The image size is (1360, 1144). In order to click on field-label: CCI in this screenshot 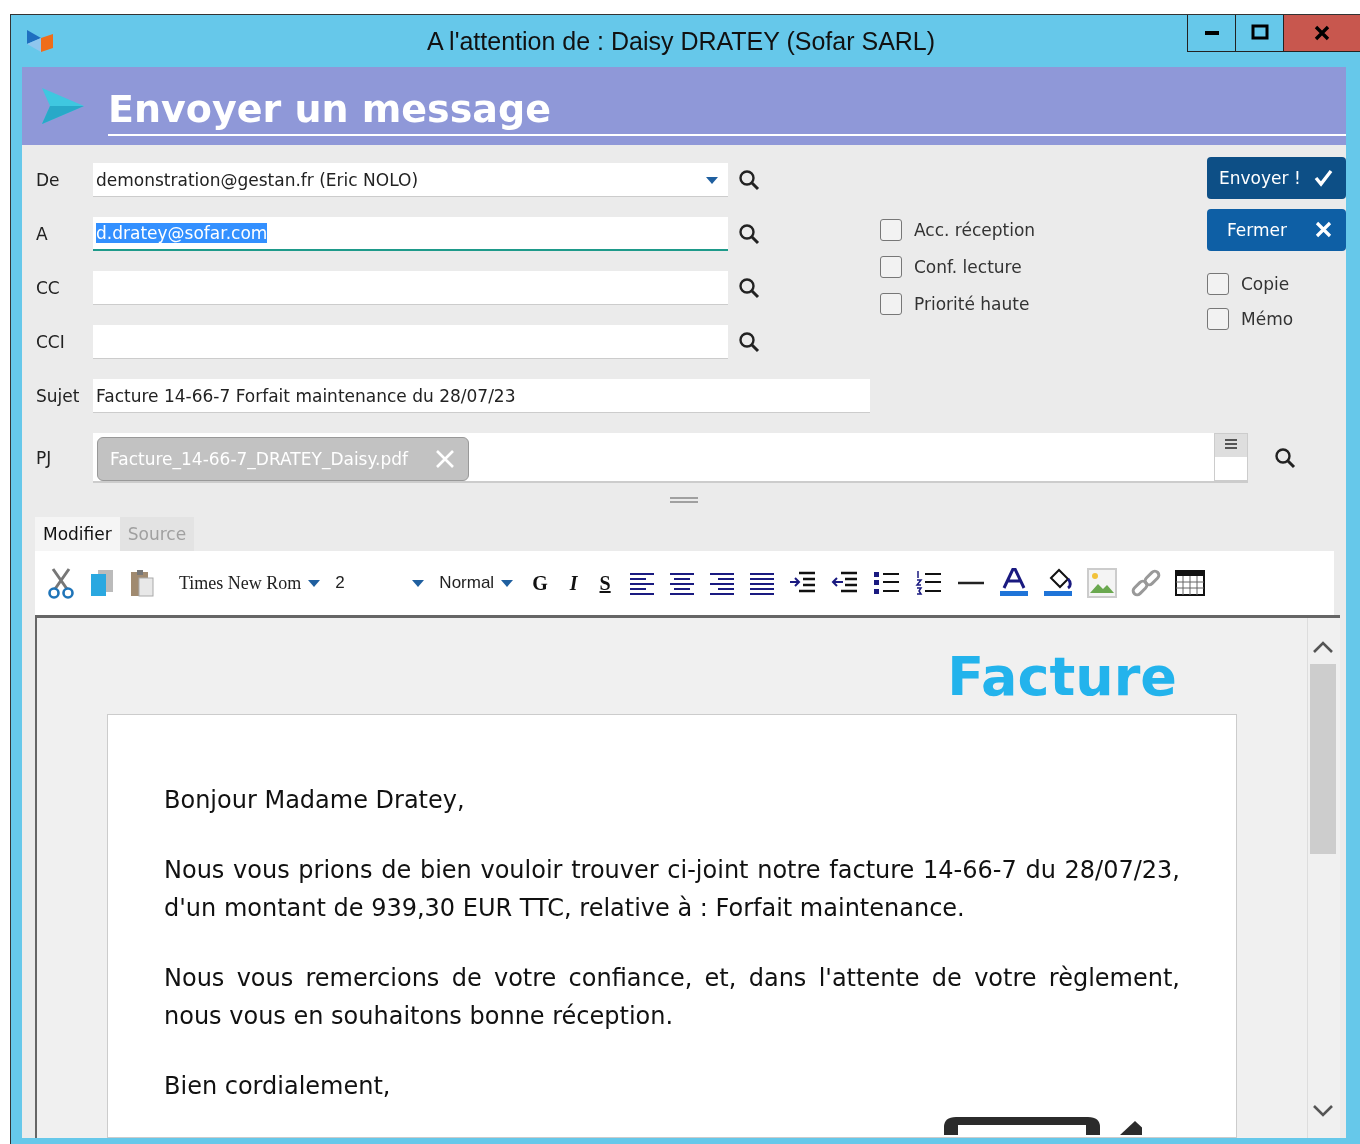, I will do `click(51, 342)`.